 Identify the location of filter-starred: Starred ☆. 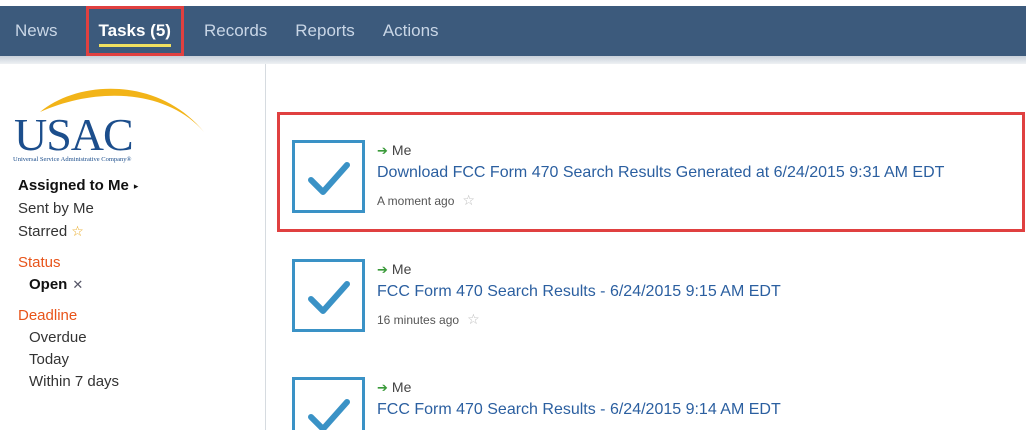
(78, 231).